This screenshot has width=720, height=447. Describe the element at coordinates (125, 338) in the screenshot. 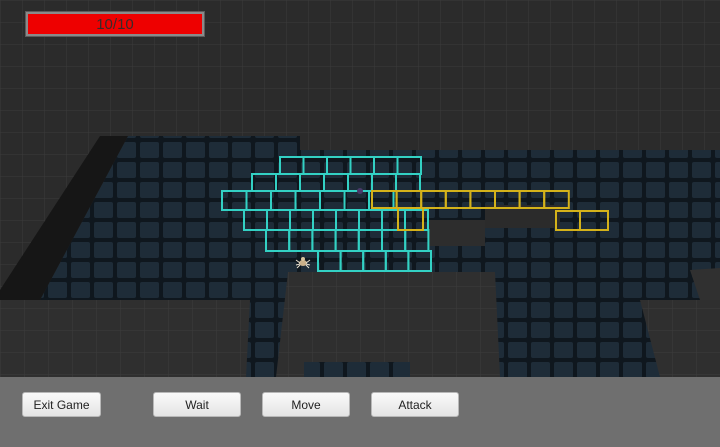

I see `wall-block-left` at that location.